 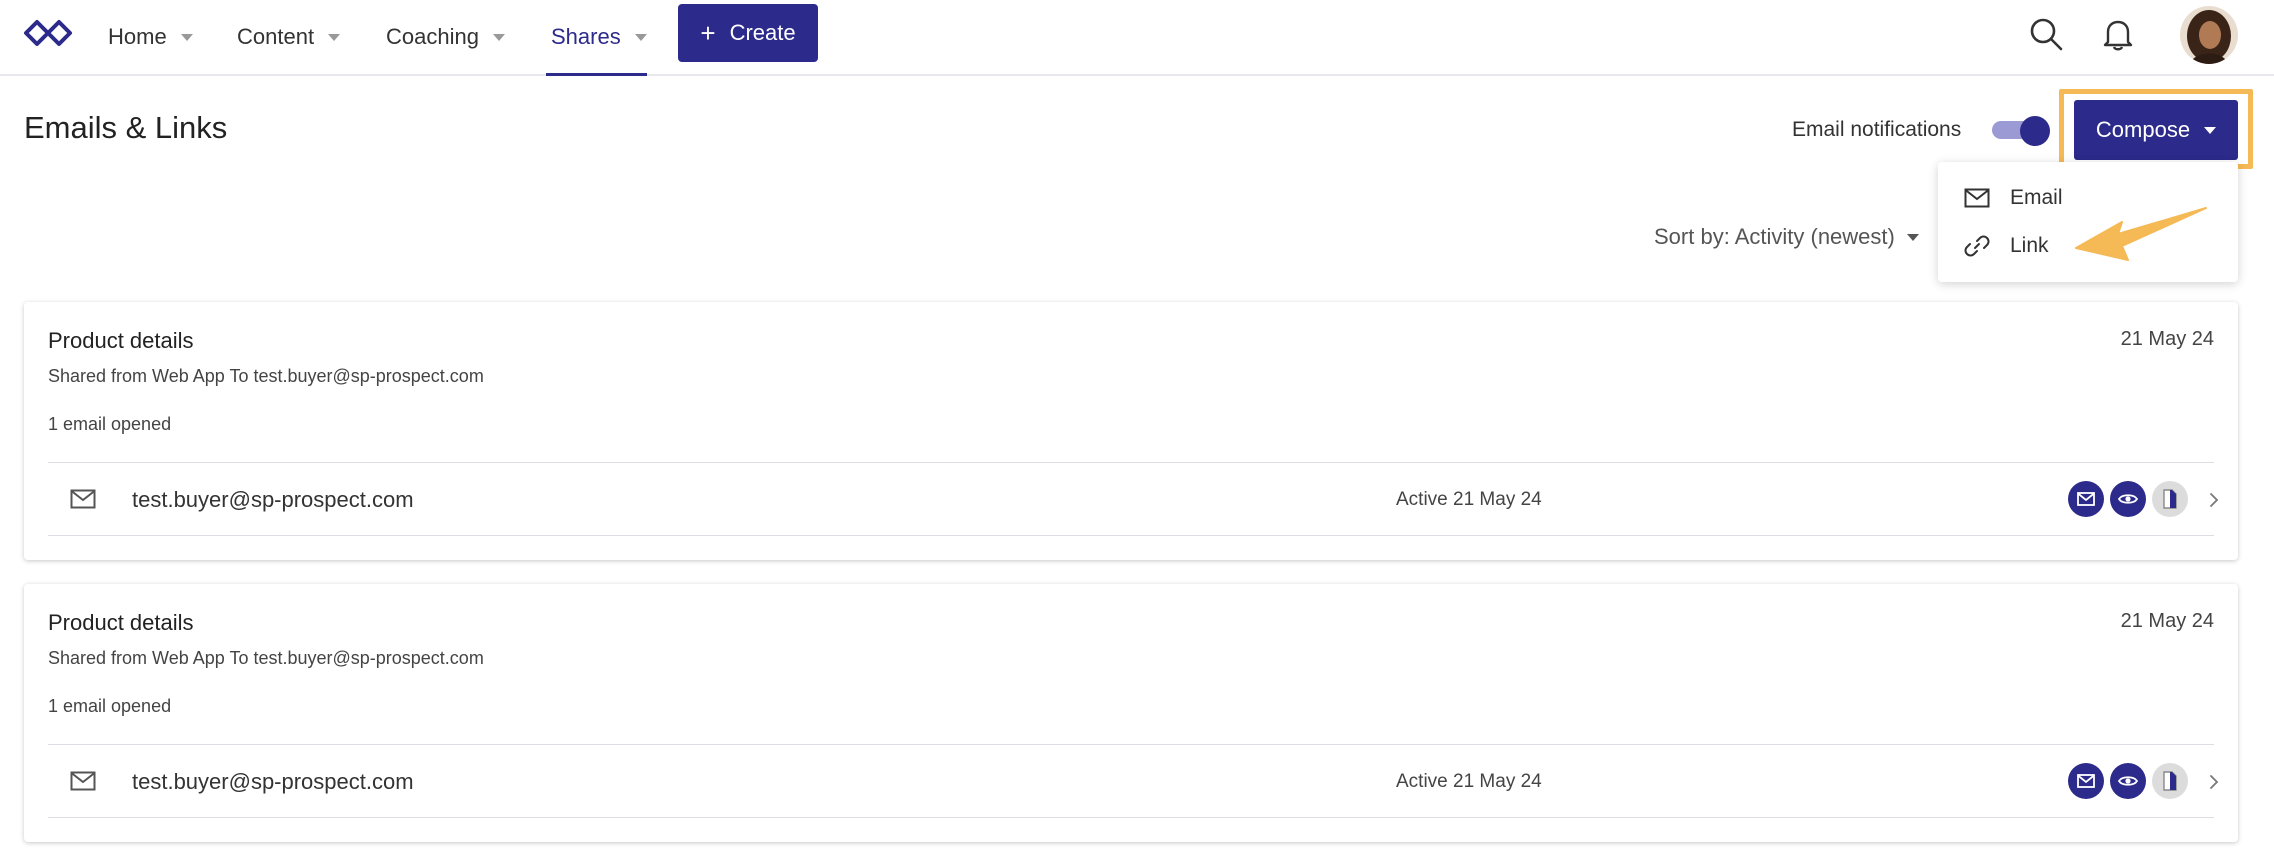 I want to click on link-icon, so click(x=1977, y=246).